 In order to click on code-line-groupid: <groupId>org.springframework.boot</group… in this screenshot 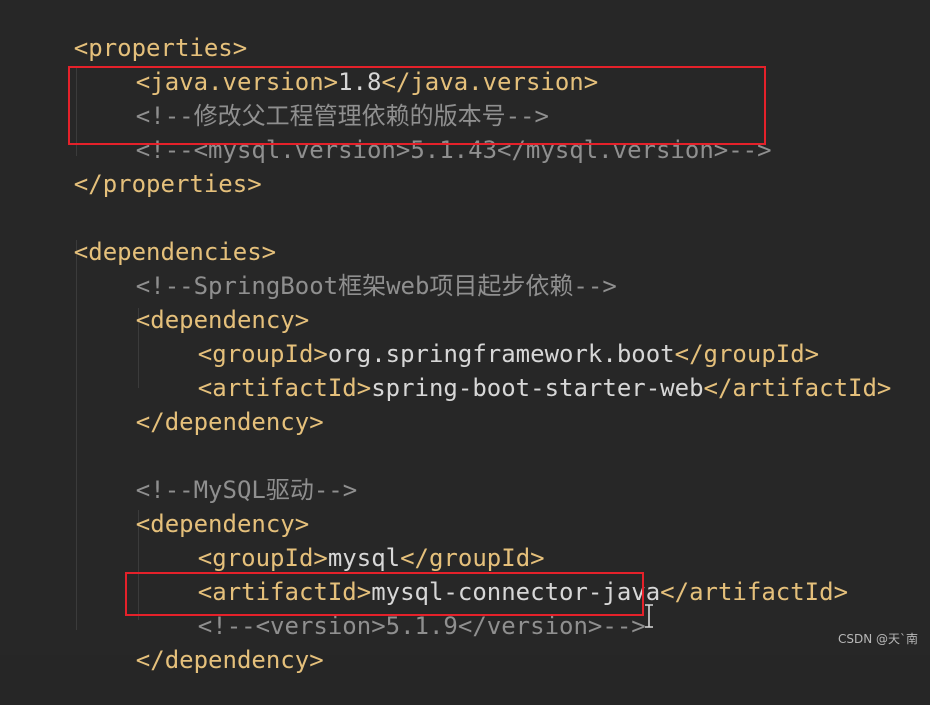, I will do `click(479, 338)`.